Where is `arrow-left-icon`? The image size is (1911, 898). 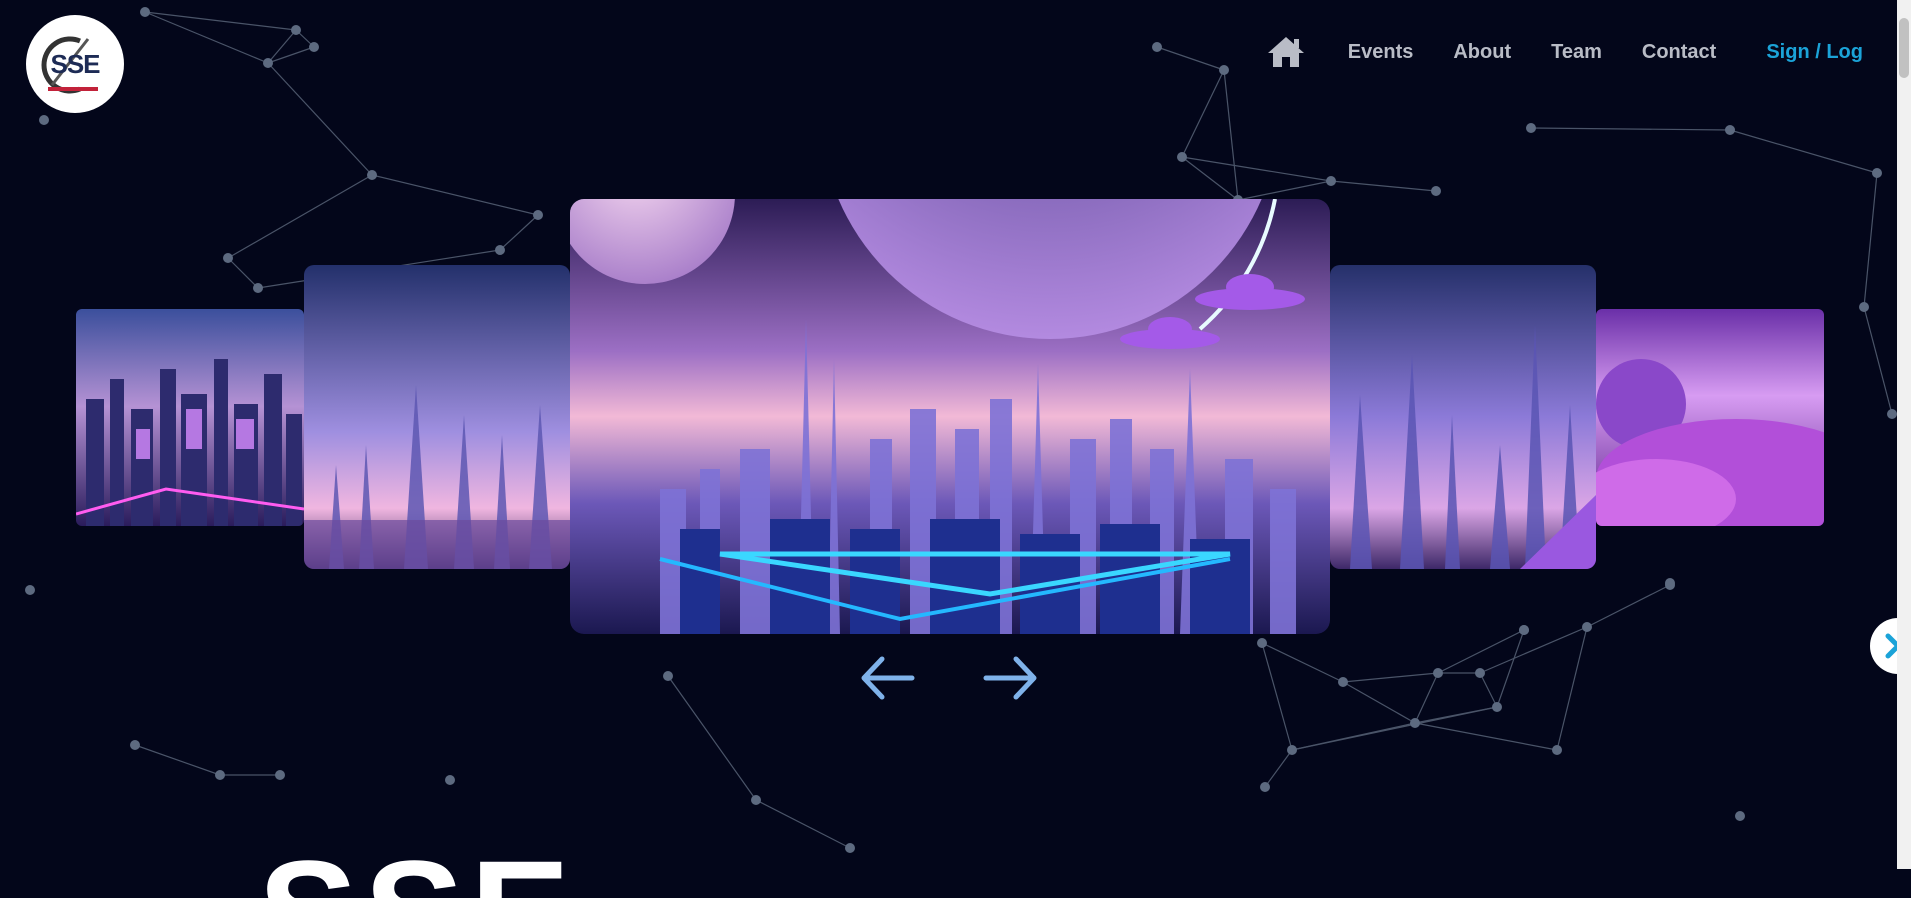
arrow-left-icon is located at coordinates (887, 678).